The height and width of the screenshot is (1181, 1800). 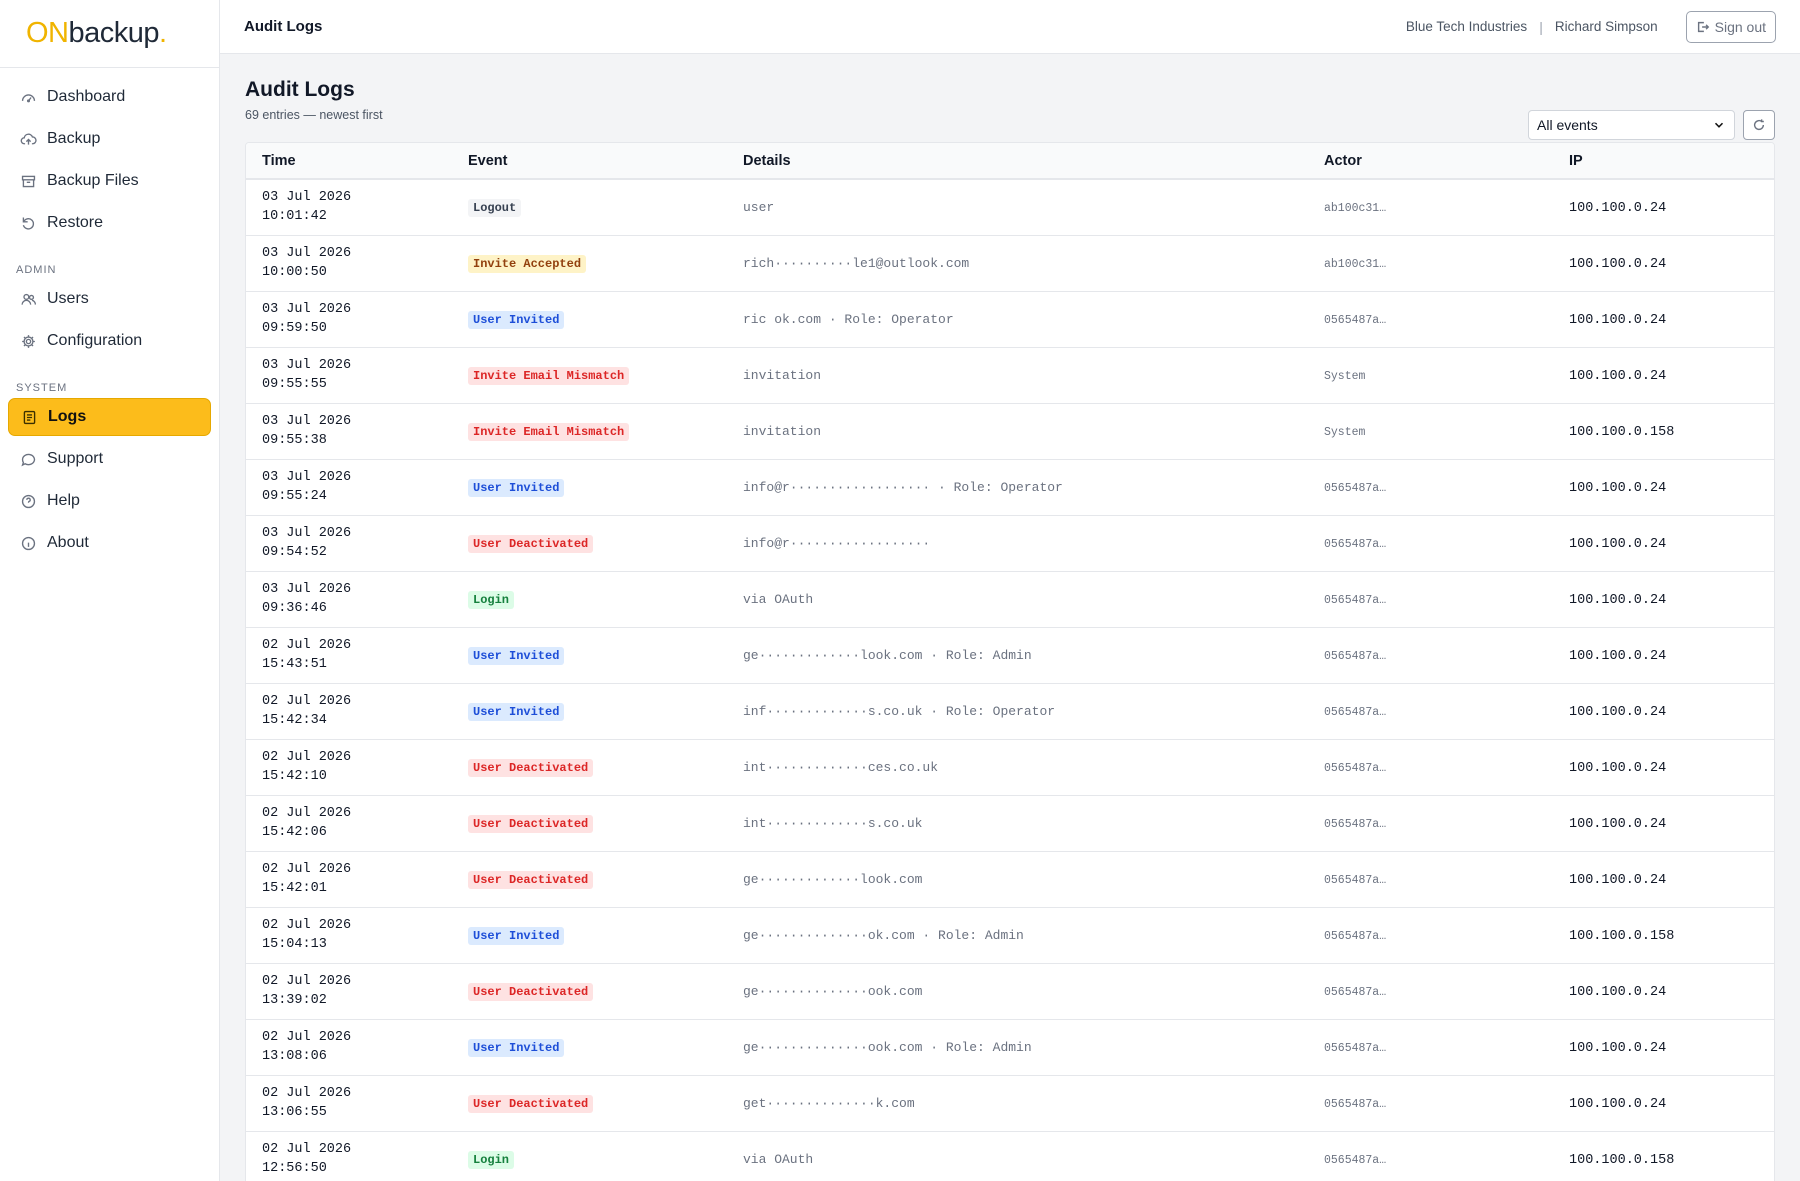 What do you see at coordinates (109, 34) in the screenshot?
I see `brand-logo: ON backup.` at bounding box center [109, 34].